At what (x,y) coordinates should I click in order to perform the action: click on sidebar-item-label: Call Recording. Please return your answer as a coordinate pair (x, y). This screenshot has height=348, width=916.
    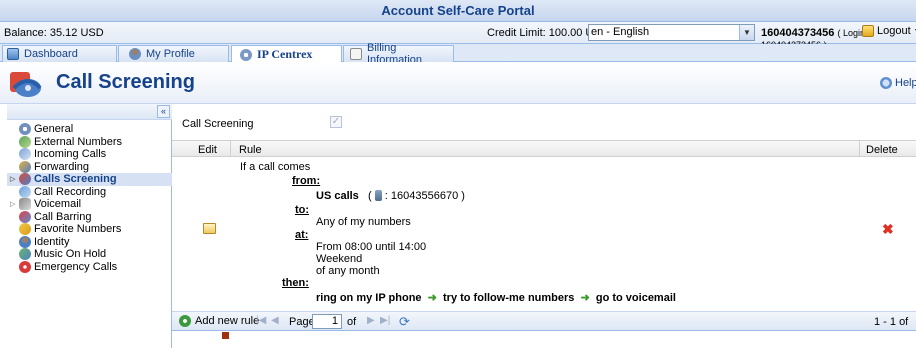
    Looking at the image, I should click on (70, 191).